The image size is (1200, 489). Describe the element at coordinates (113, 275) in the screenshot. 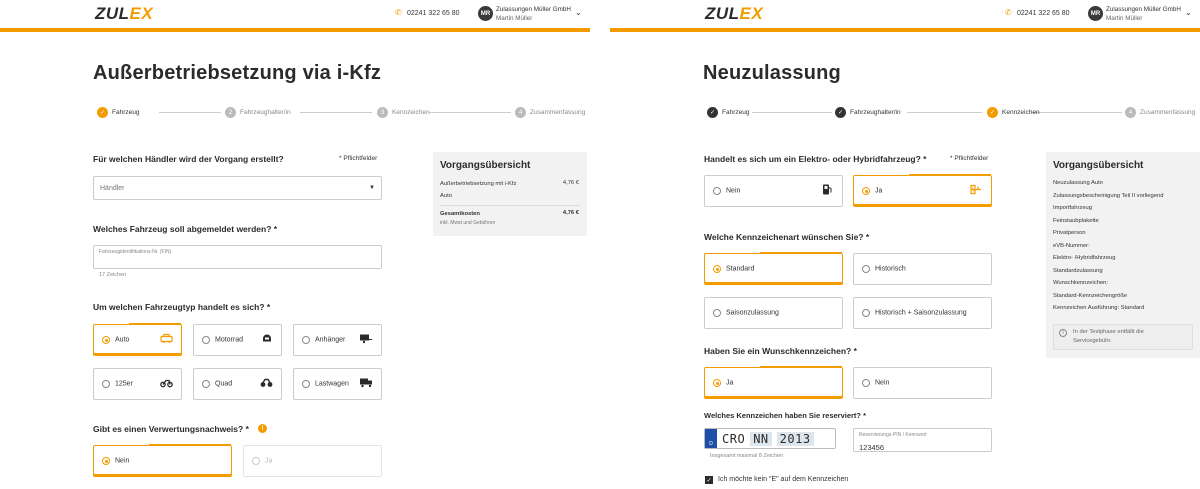

I see `vin-hint: 17 Zeichen` at that location.